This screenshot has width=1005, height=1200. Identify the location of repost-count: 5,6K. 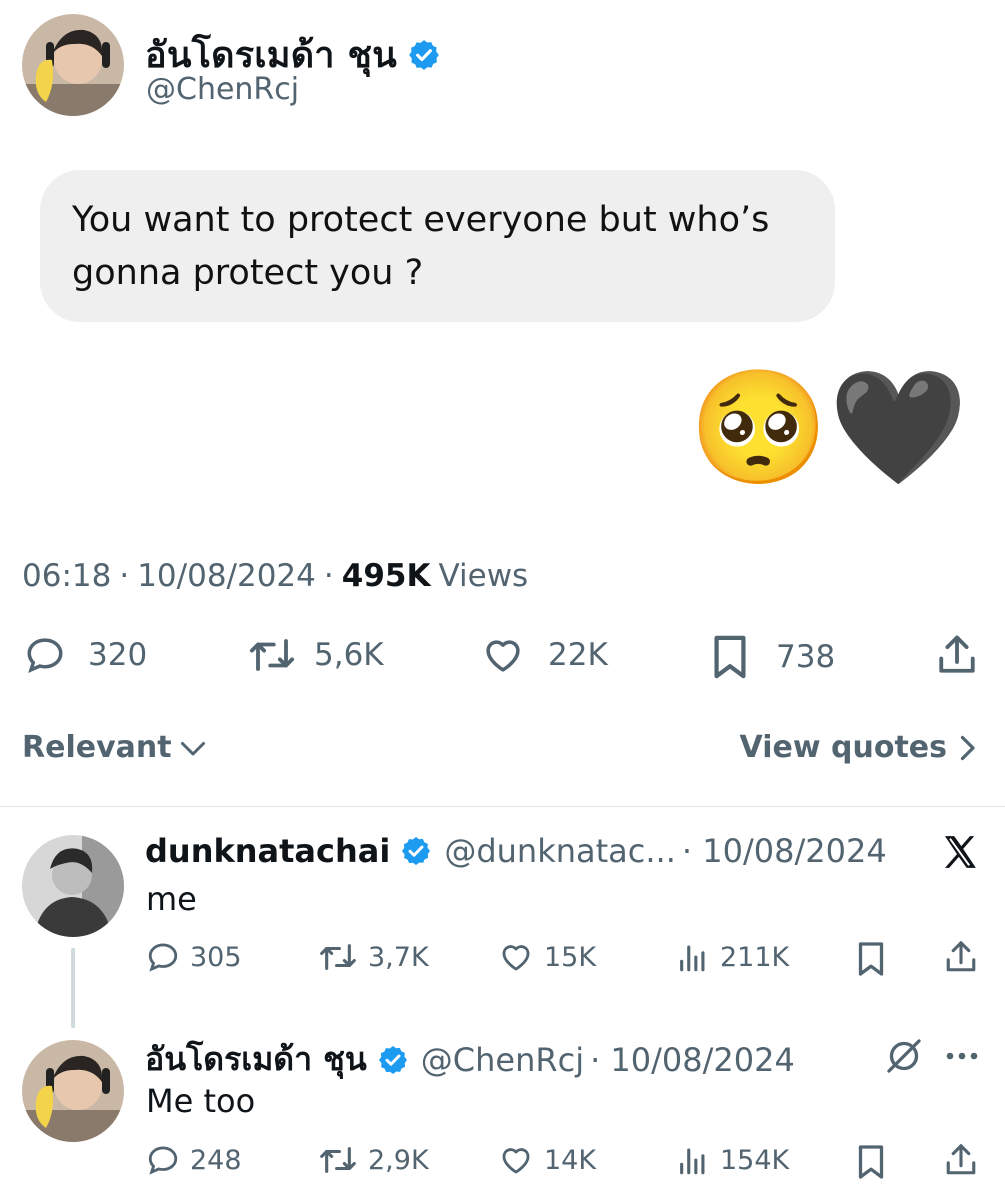
(349, 655).